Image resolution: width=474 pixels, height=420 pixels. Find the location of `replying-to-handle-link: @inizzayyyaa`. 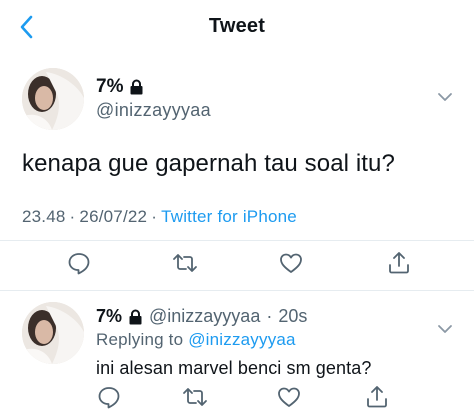

replying-to-handle-link: @inizzayyyaa is located at coordinates (242, 339).